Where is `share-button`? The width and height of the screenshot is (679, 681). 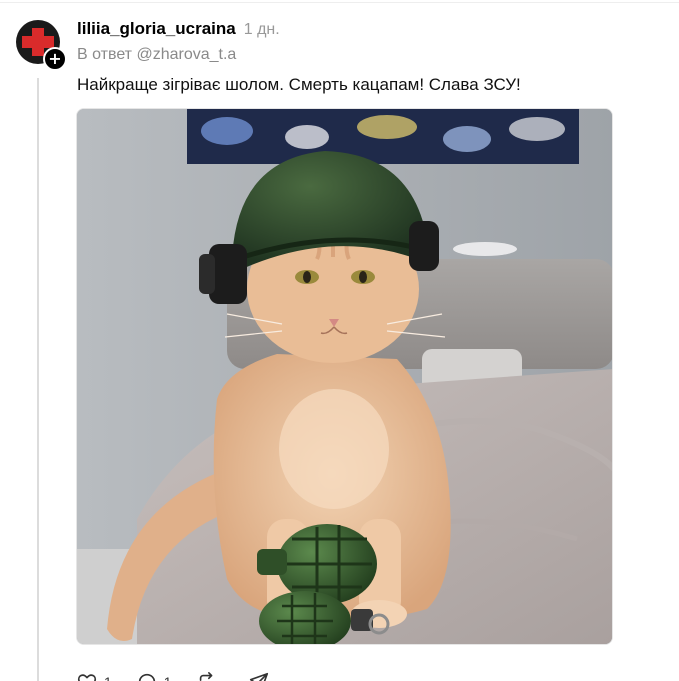
share-button is located at coordinates (262, 676).